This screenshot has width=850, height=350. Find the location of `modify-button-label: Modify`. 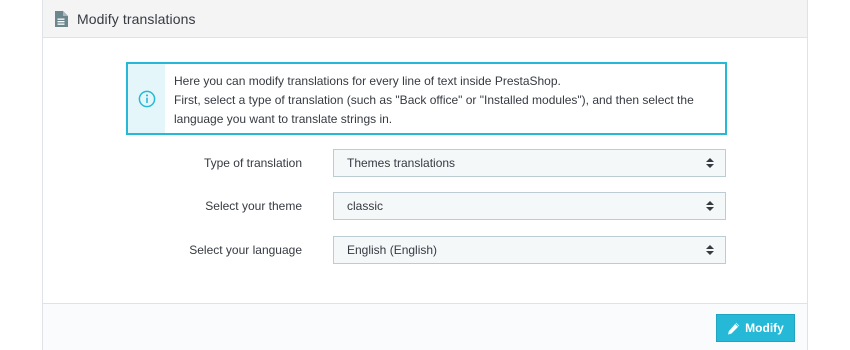

modify-button-label: Modify is located at coordinates (764, 328).